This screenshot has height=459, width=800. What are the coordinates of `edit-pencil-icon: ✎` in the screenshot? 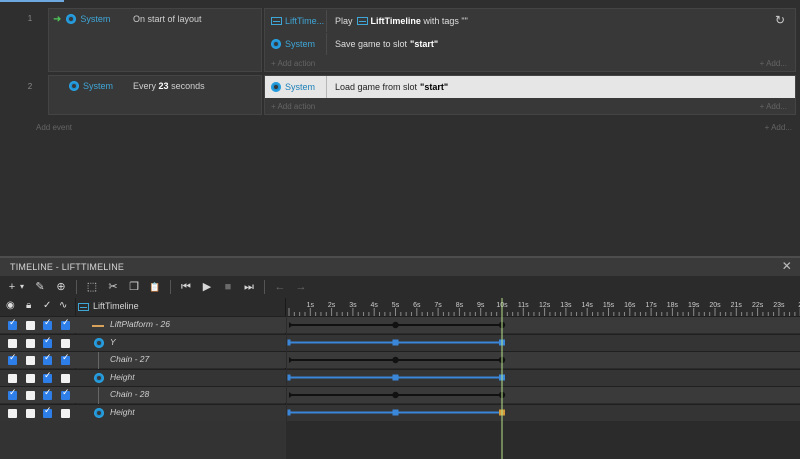 It's located at (40, 287).